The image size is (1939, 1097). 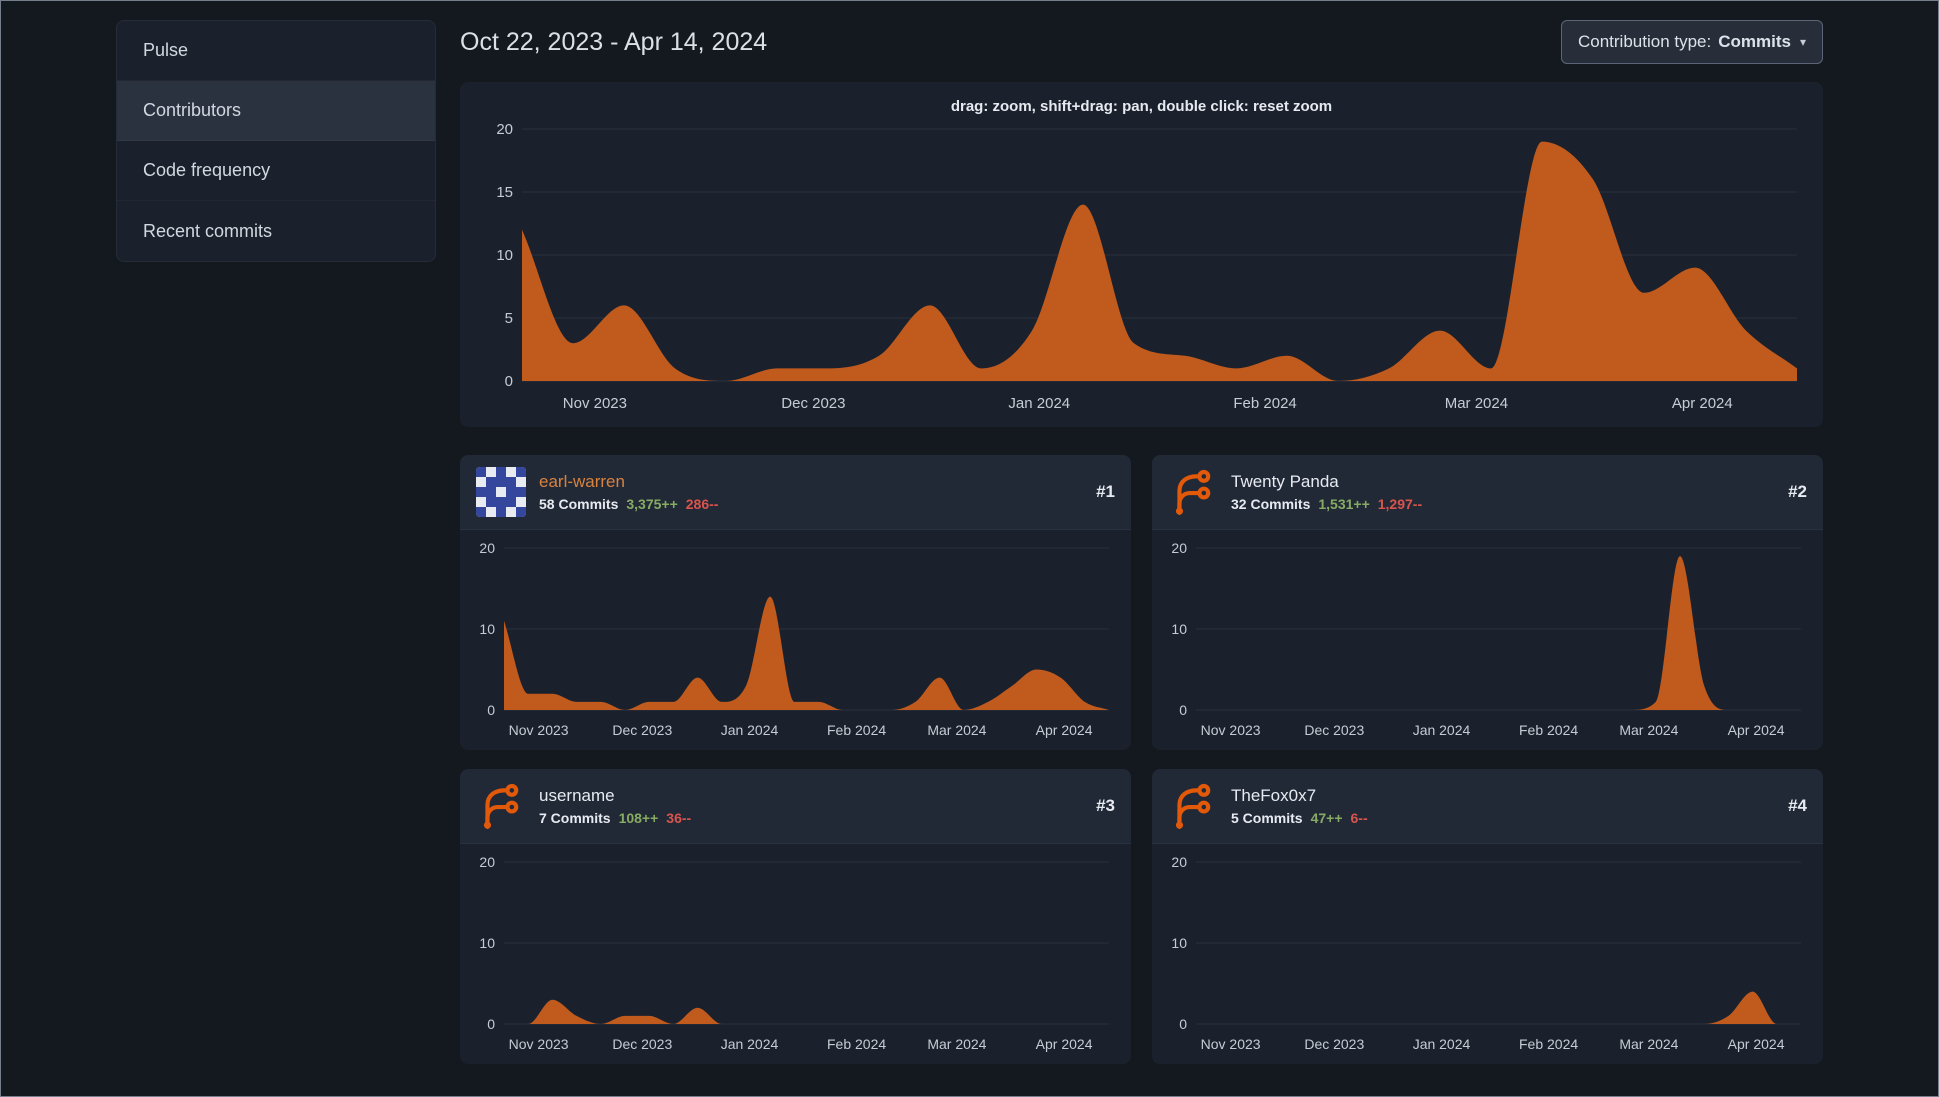 What do you see at coordinates (575, 818) in the screenshot?
I see `commit-count: 7 Commits` at bounding box center [575, 818].